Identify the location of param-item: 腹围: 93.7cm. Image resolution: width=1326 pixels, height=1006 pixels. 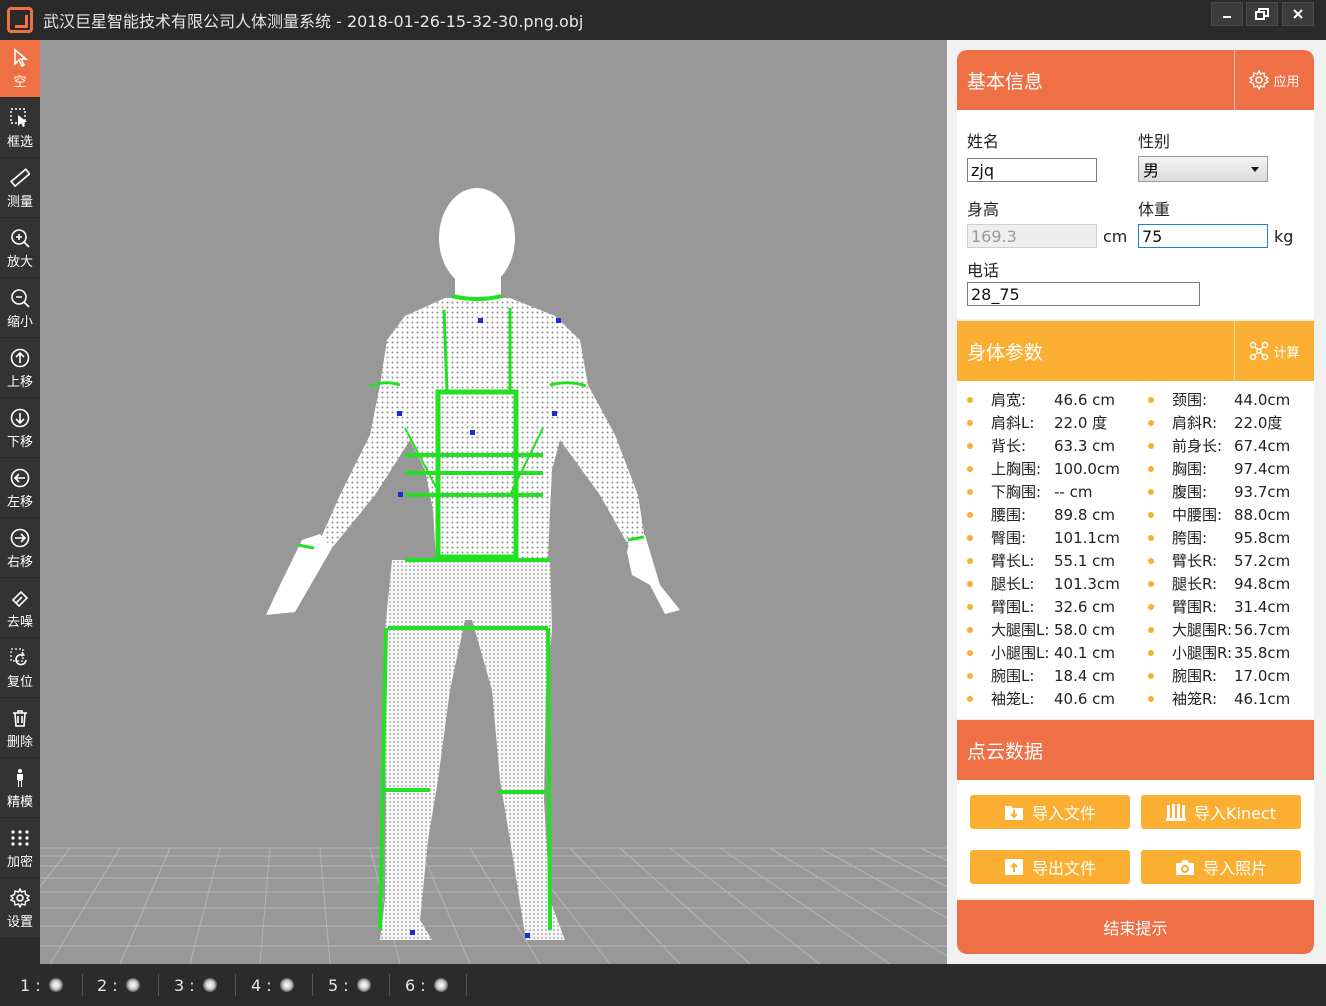
(1231, 491).